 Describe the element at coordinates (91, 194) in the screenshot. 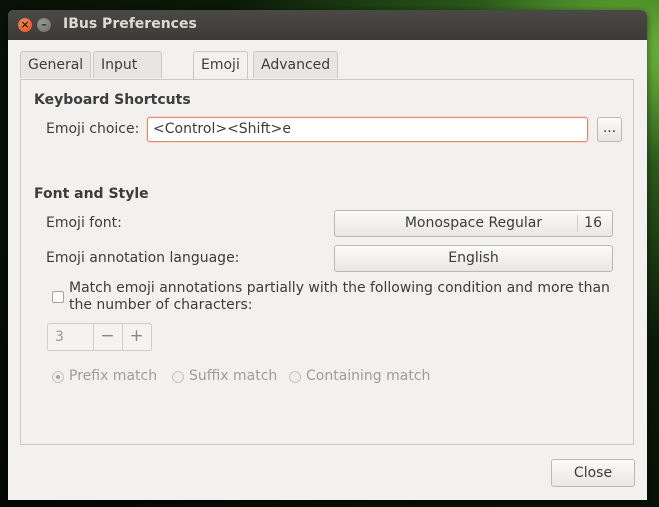

I see `font-and-style-heading: Font and Style` at that location.